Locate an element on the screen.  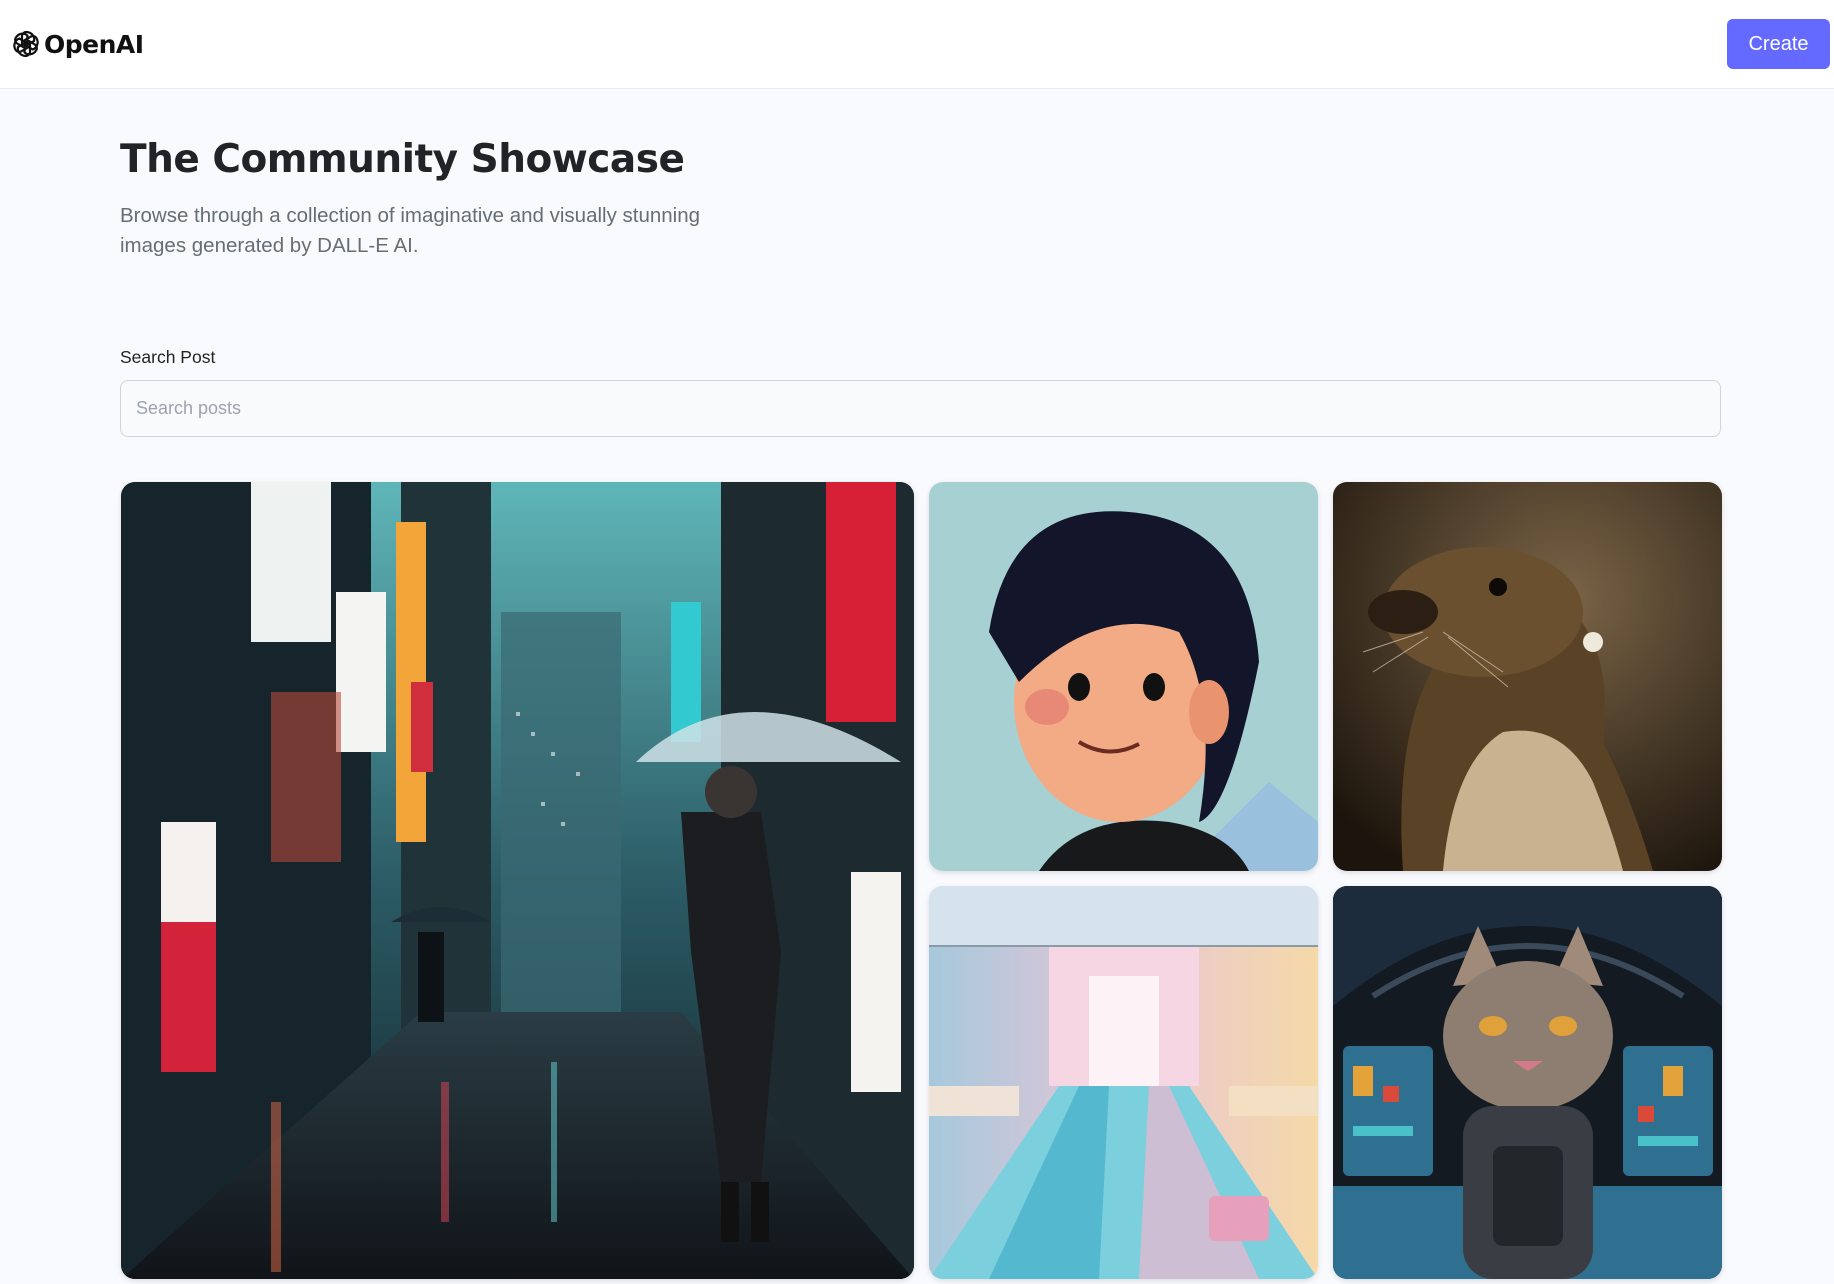
search-label: Search Post is located at coordinates (168, 357).